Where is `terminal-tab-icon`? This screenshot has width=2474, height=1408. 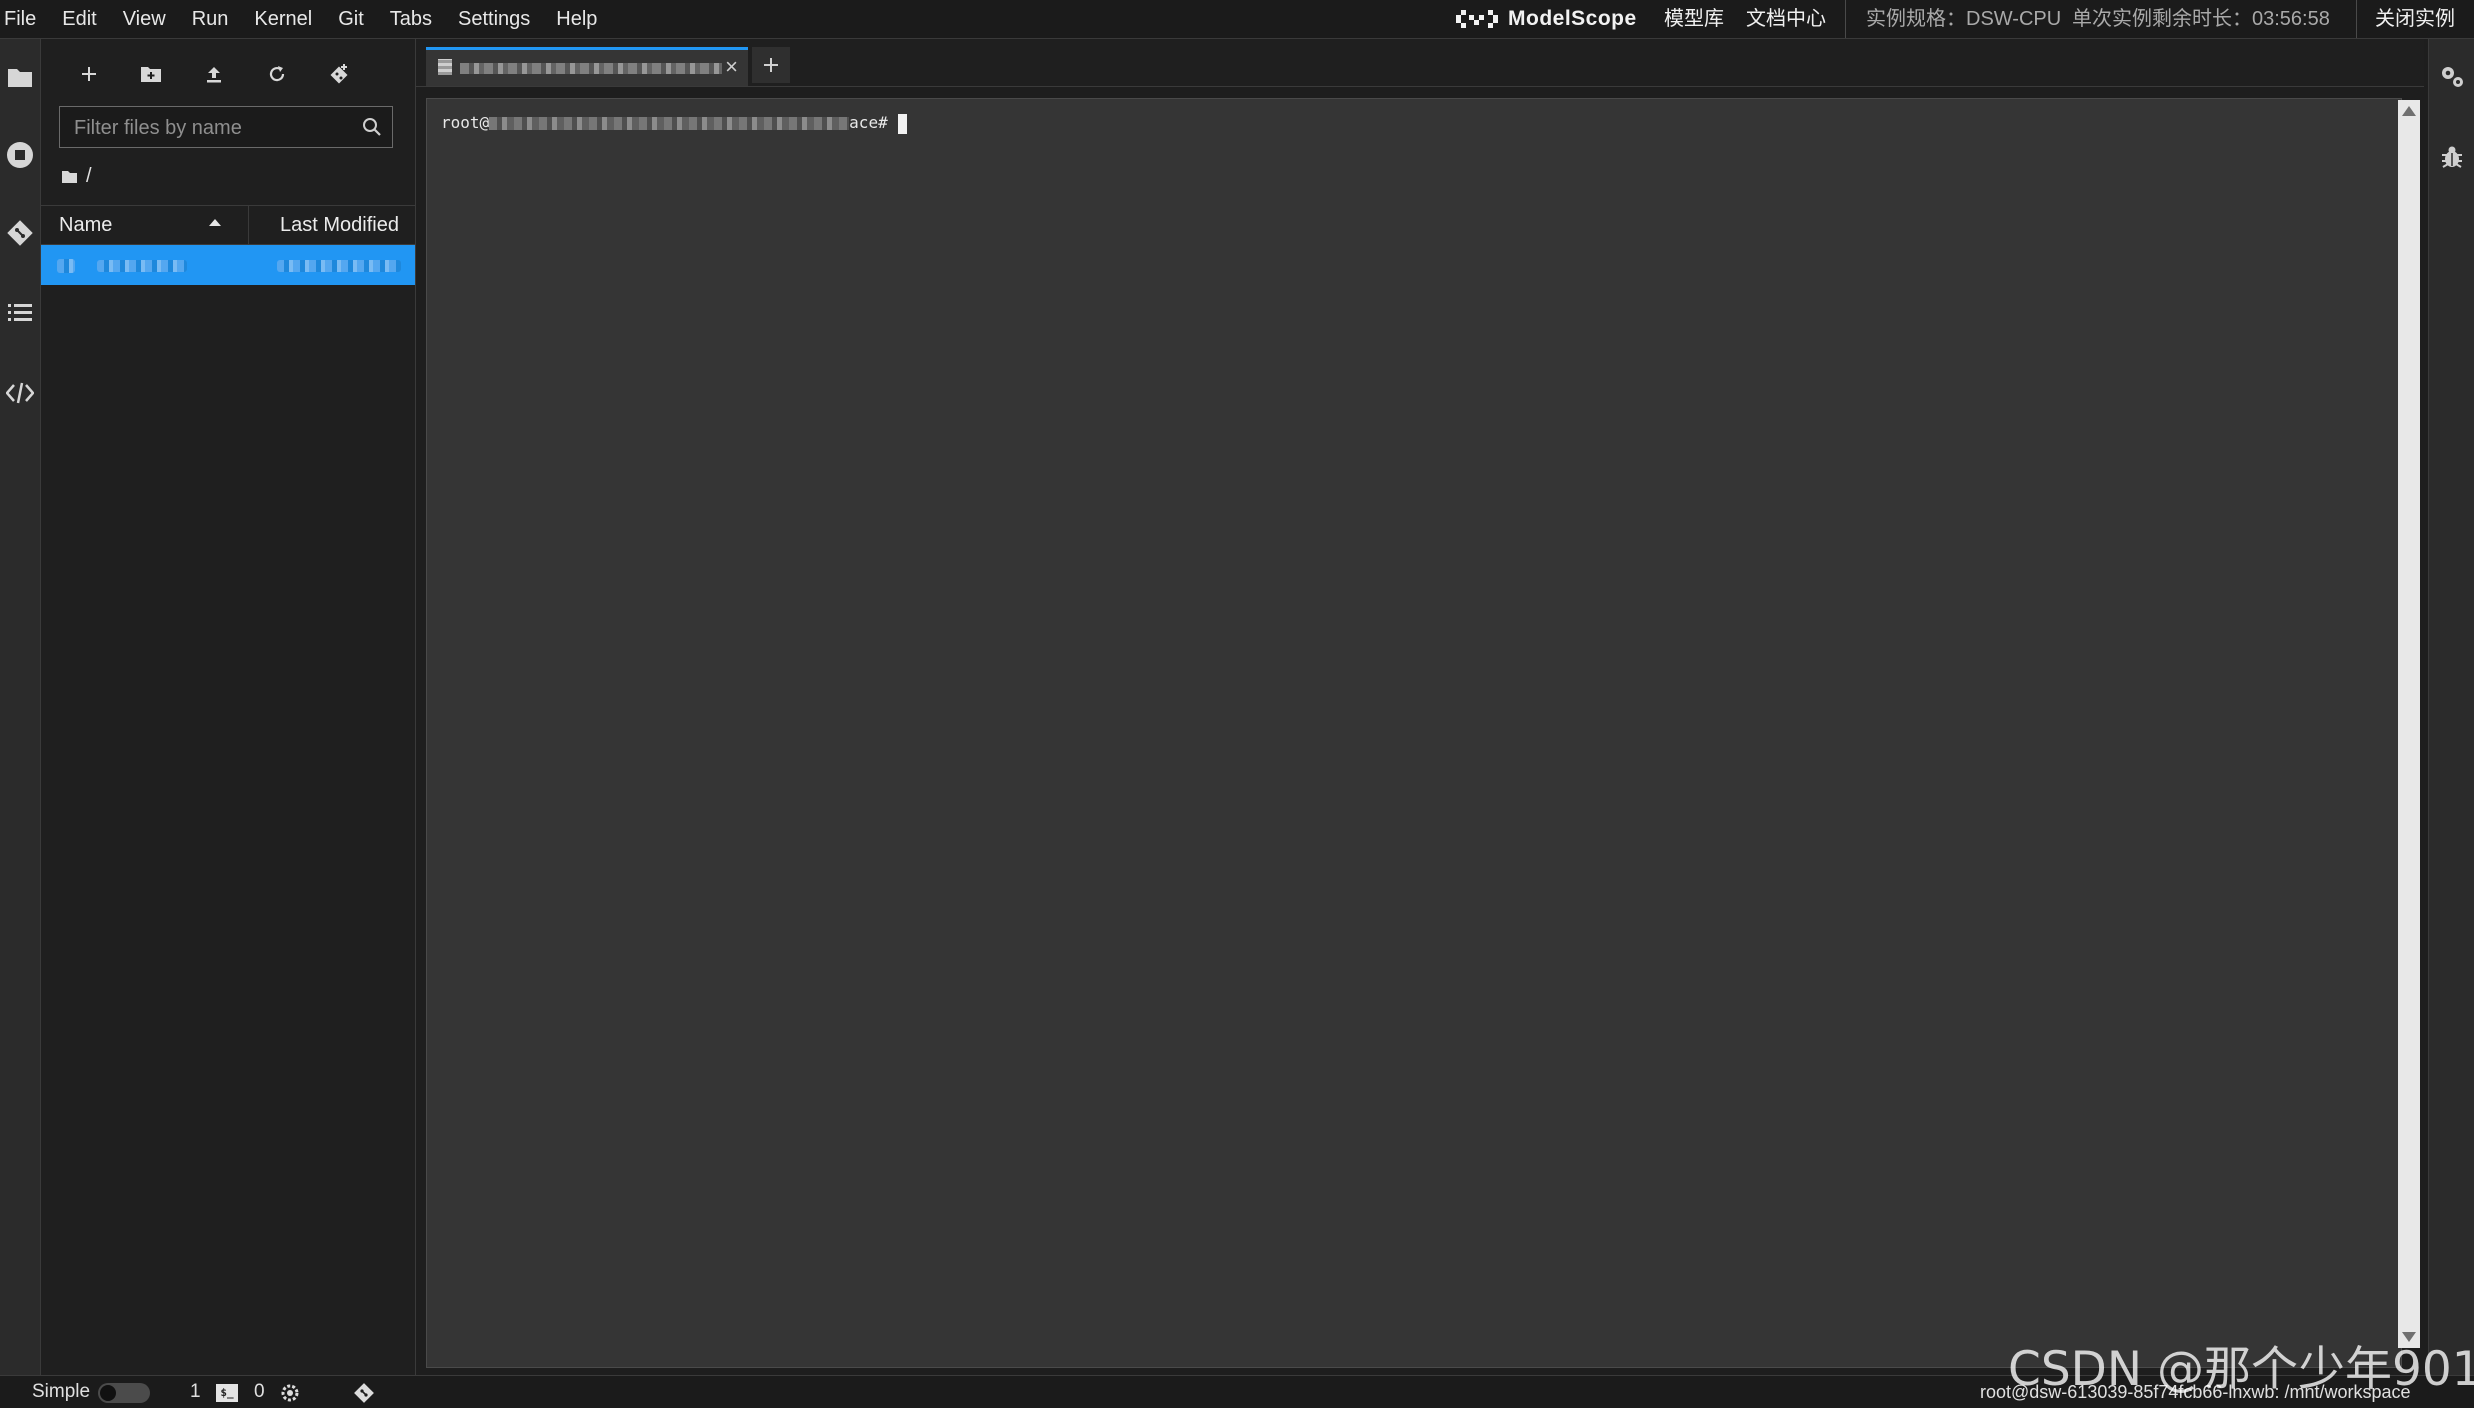 terminal-tab-icon is located at coordinates (445, 67).